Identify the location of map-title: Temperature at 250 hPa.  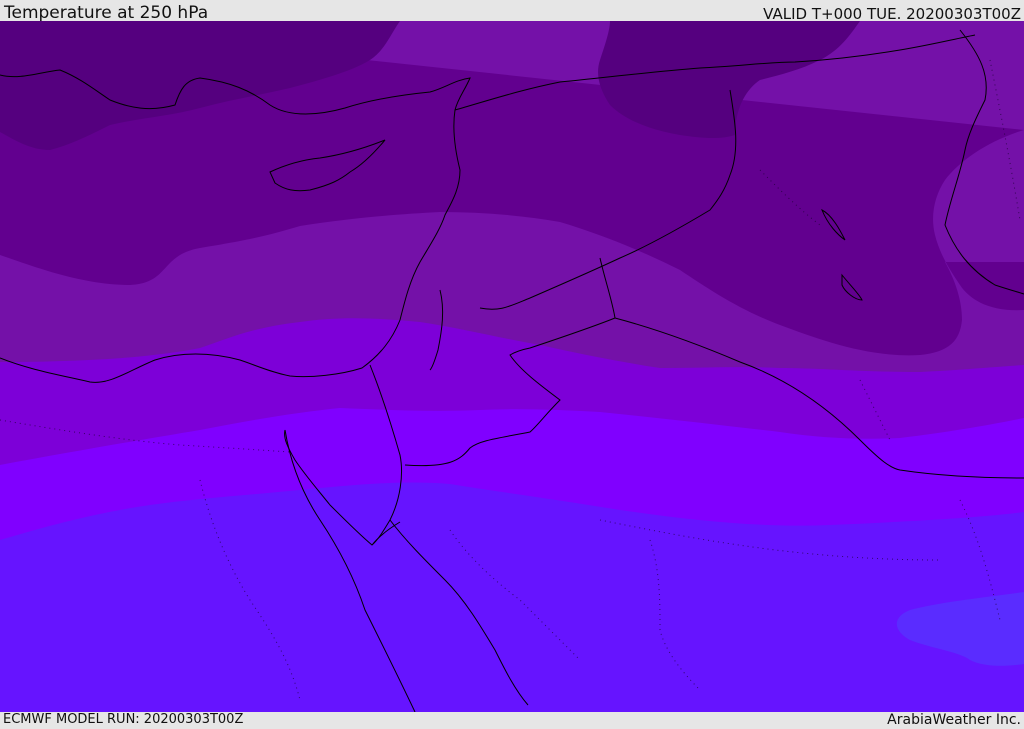
(106, 13).